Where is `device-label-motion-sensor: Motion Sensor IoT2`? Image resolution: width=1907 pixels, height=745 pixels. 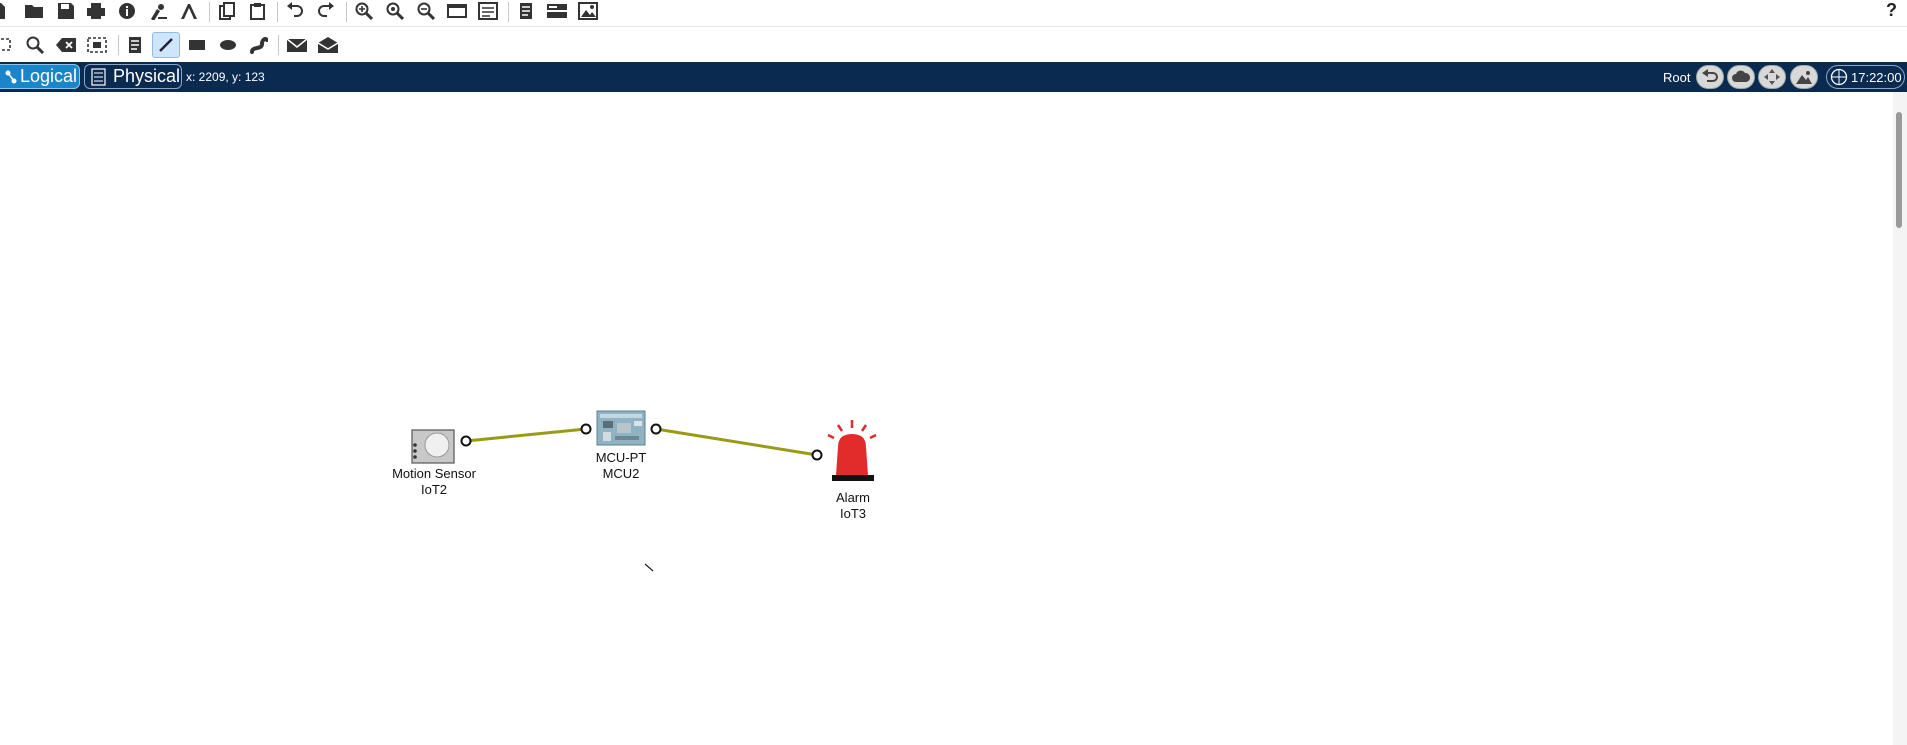
device-label-motion-sensor: Motion Sensor IoT2 is located at coordinates (434, 482).